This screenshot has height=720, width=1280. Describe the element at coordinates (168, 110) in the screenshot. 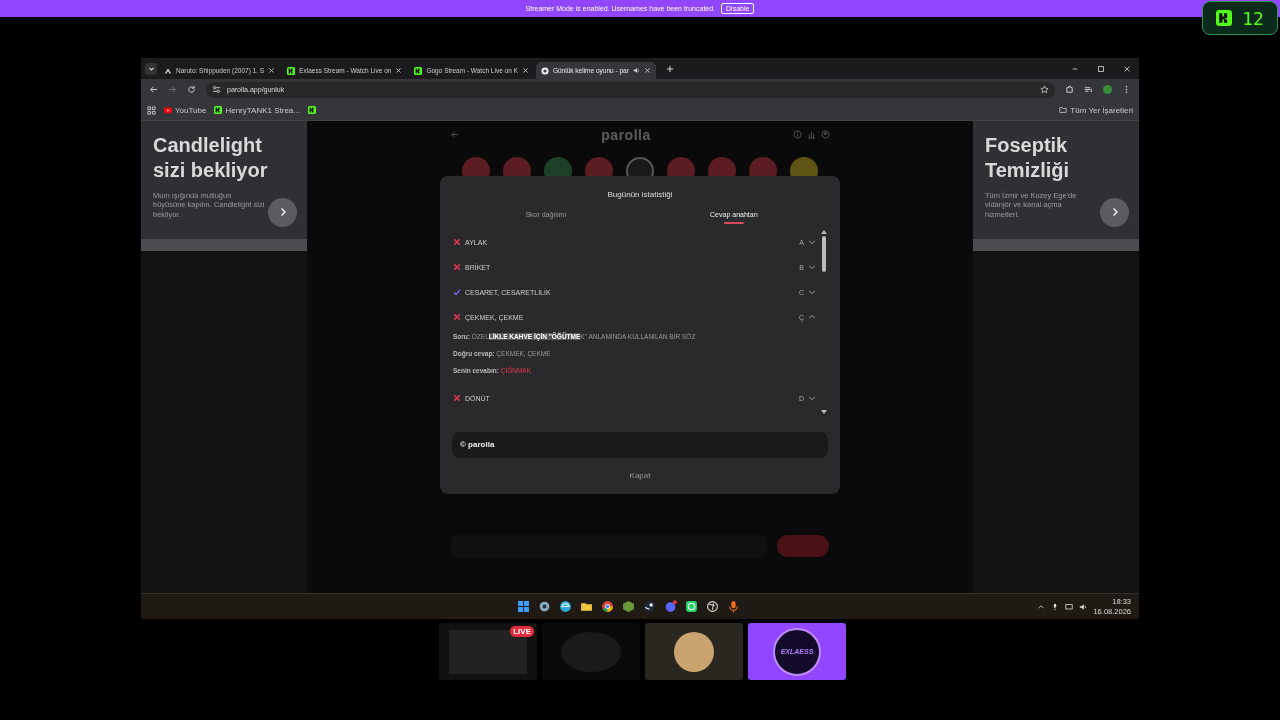

I see `play-icon` at that location.